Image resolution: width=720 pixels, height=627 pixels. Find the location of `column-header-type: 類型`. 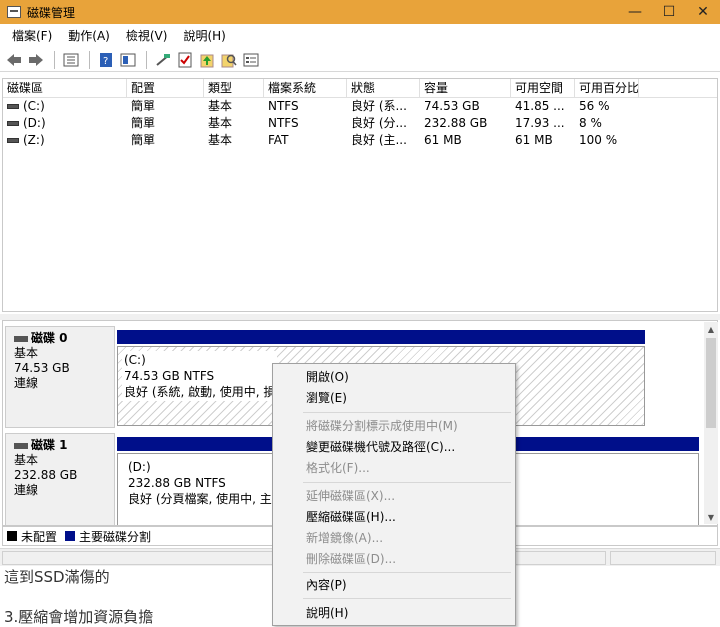

column-header-type: 類型 is located at coordinates (234, 88).